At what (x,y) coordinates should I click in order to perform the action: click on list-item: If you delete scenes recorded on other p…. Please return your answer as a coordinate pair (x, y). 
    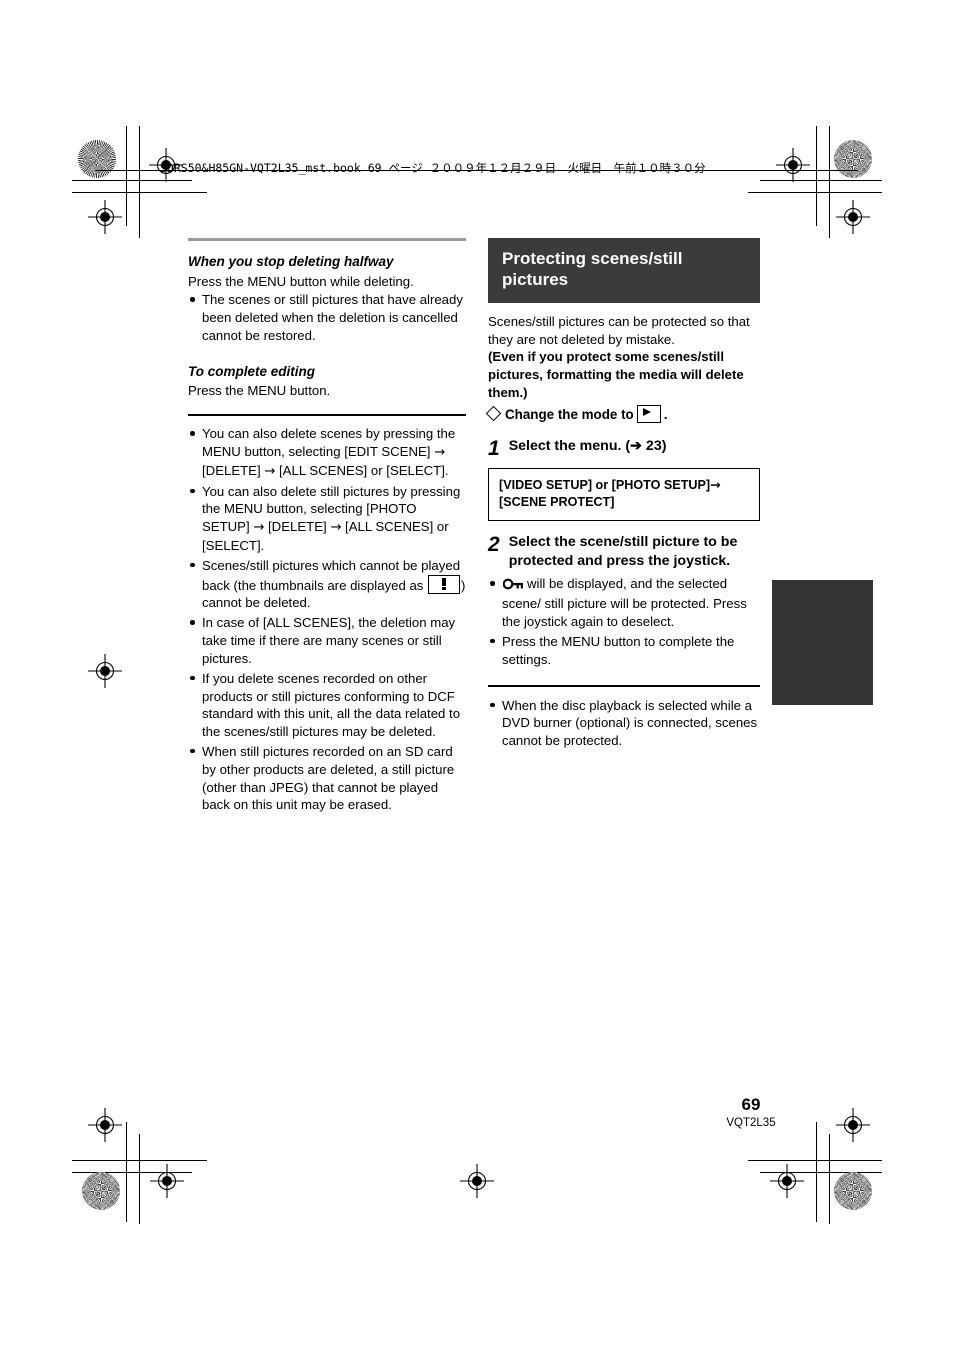
    Looking at the image, I should click on (327, 705).